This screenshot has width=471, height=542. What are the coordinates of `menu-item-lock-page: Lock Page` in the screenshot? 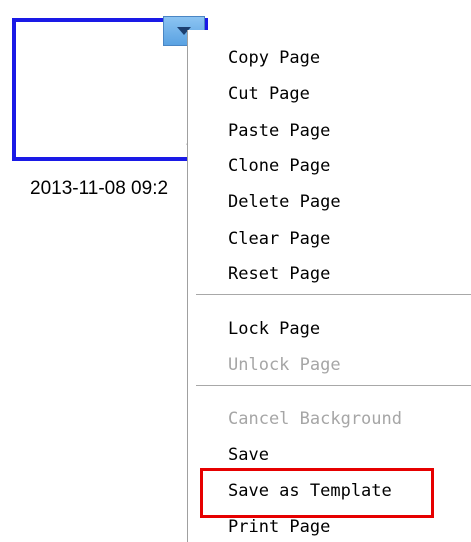 It's located at (274, 329).